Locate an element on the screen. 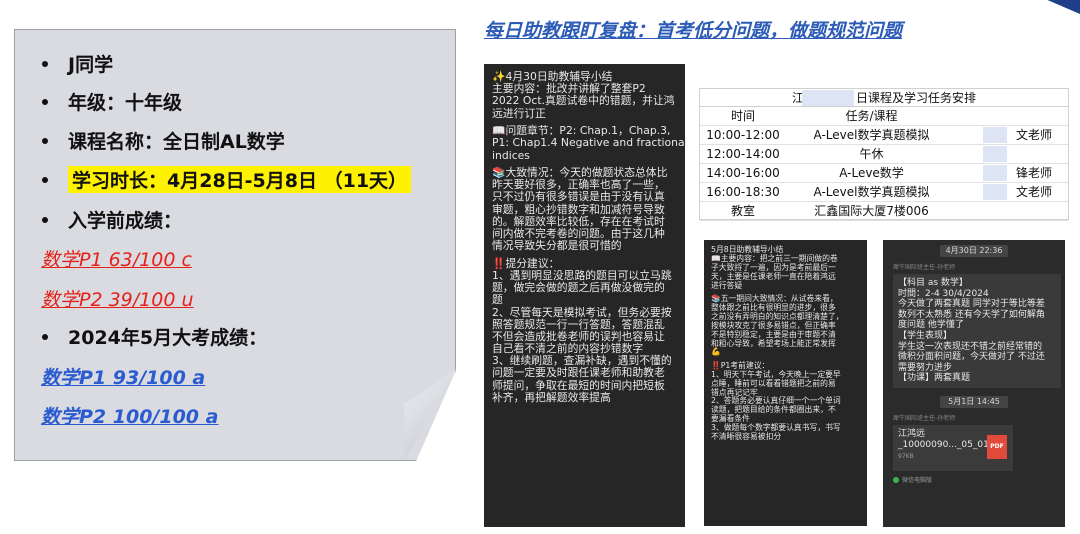 This screenshot has height=534, width=1080. table-header-row: 时间 任务/课程 is located at coordinates (884, 117).